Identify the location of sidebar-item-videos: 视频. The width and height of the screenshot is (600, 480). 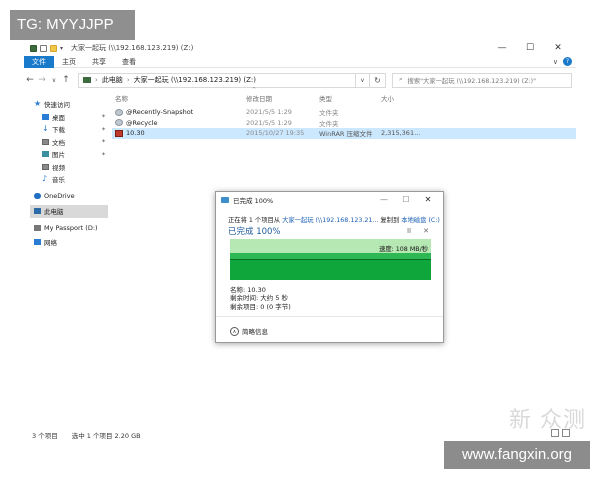
(69, 167).